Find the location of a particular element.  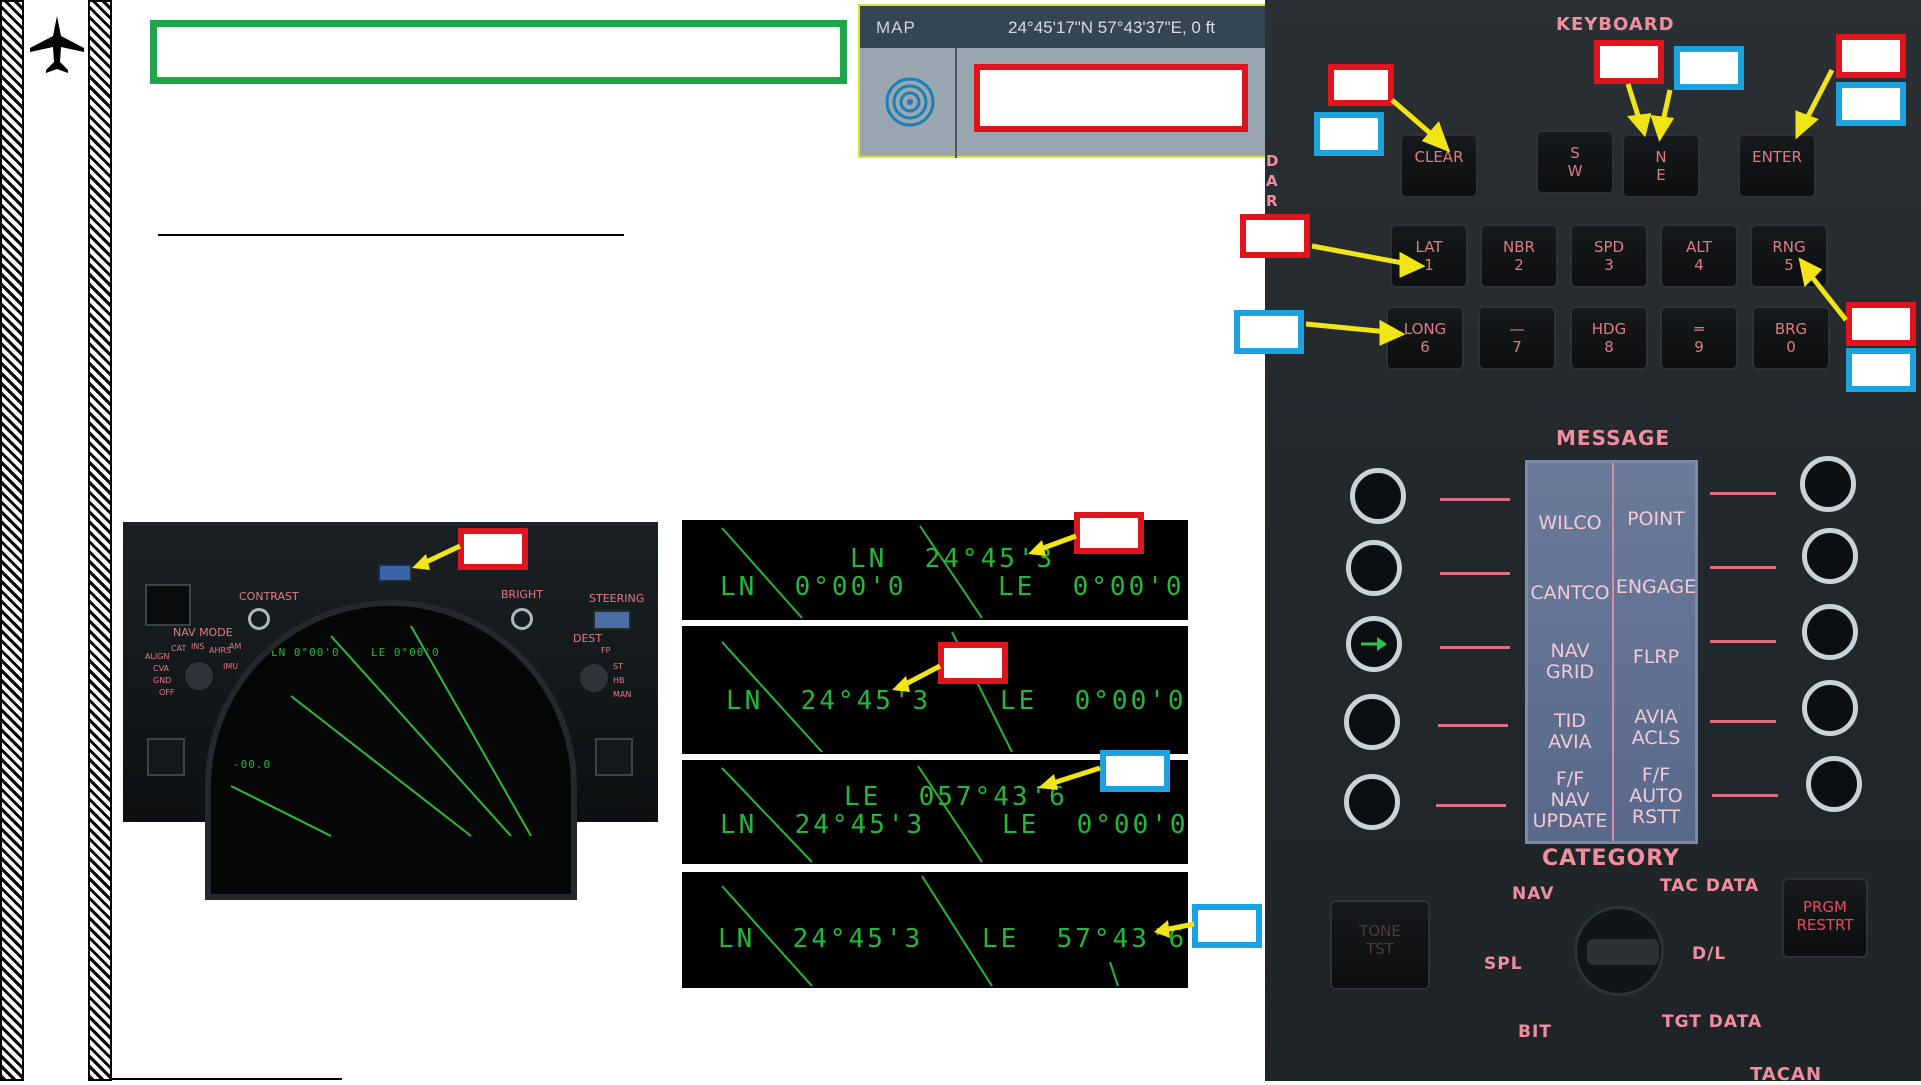

panel-button-left is located at coordinates (166, 757).